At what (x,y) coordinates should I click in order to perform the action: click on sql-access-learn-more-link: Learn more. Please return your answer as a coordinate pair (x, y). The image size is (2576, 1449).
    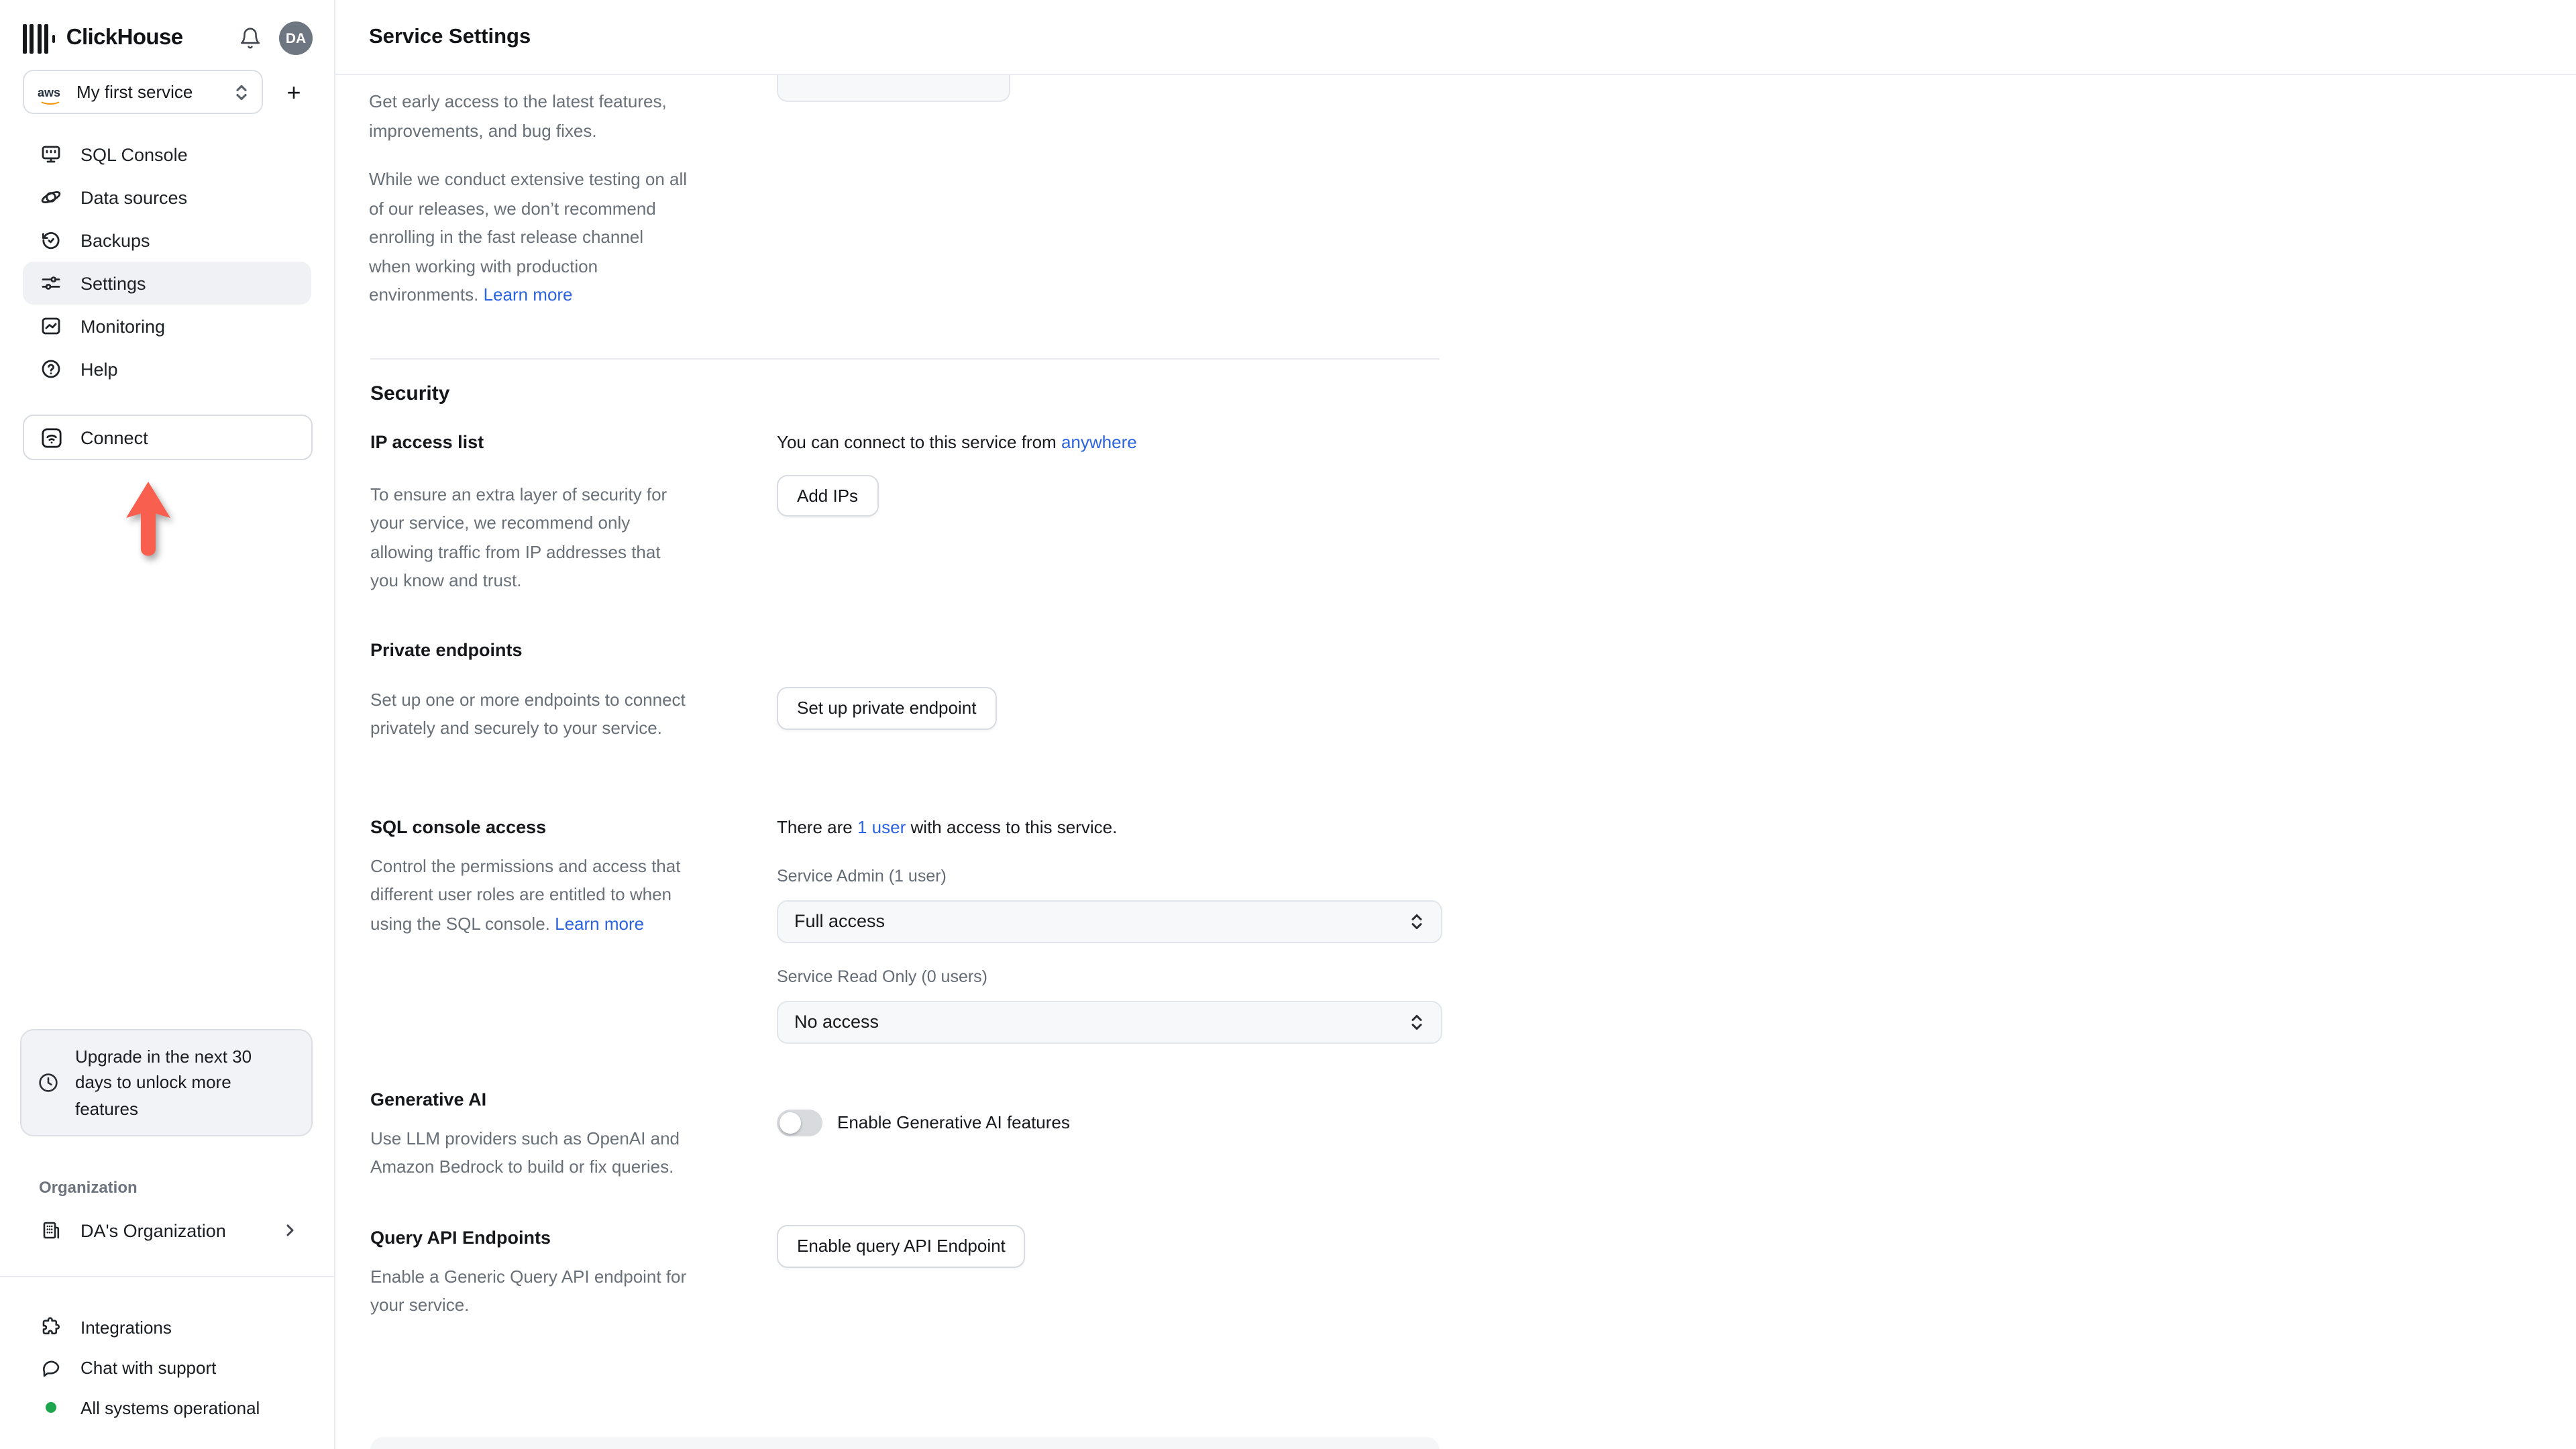
    Looking at the image, I should click on (599, 923).